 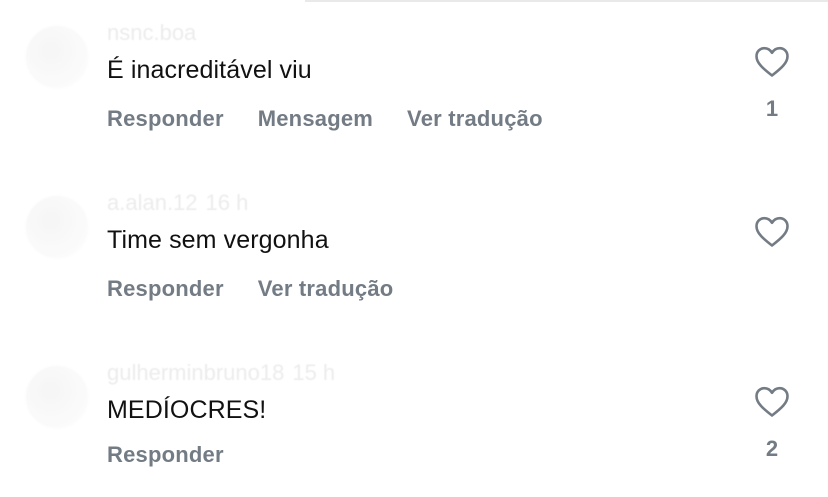 I want to click on comment-text: Time sem vergonha, so click(x=218, y=240).